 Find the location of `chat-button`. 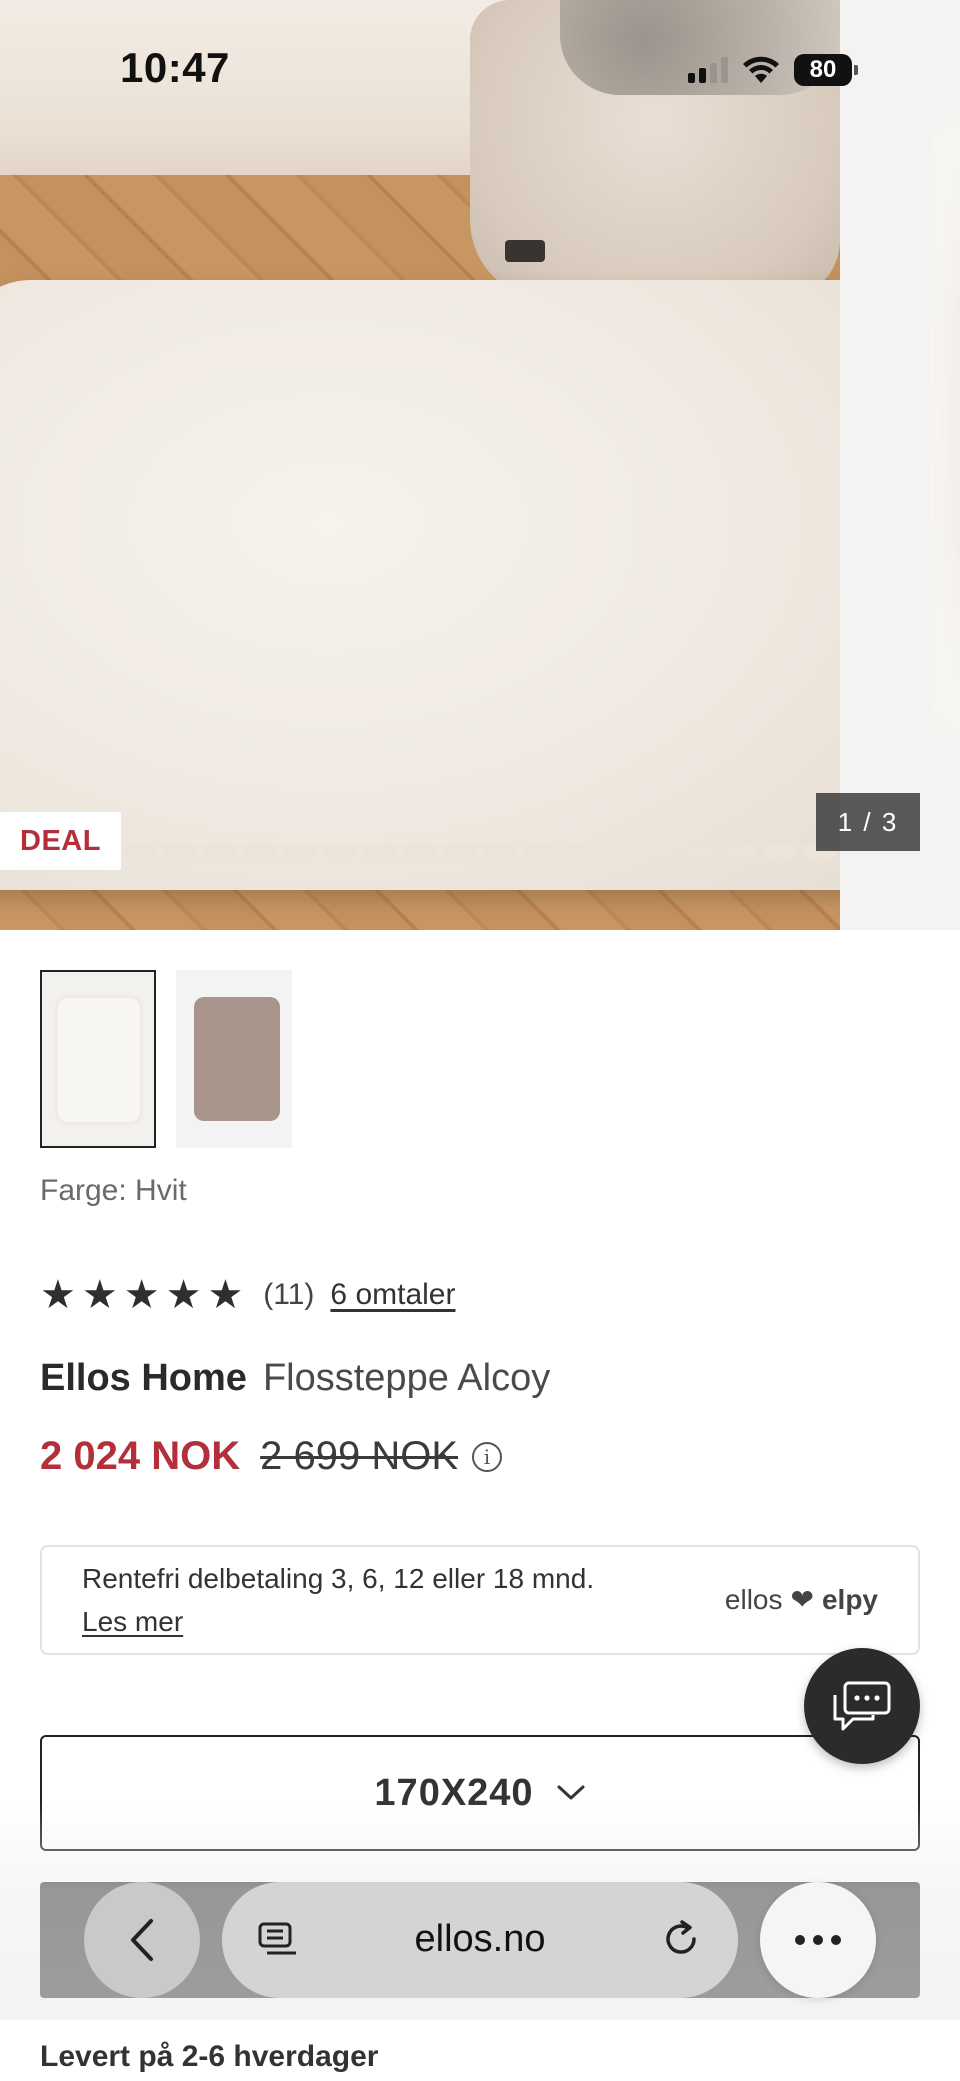

chat-button is located at coordinates (862, 1706).